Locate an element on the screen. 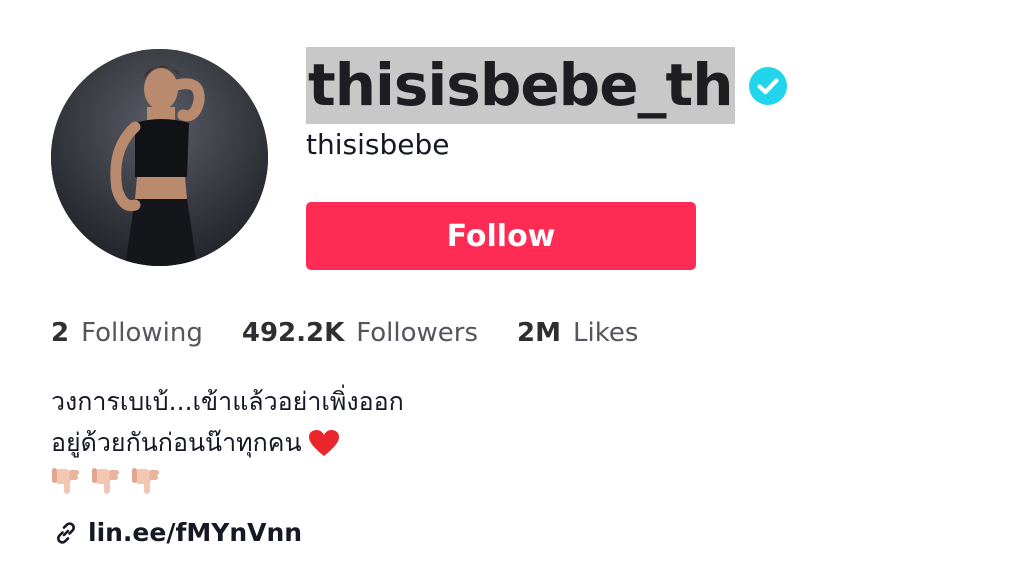  bio-link-text: lin.ee/fMYnVnn is located at coordinates (195, 532).